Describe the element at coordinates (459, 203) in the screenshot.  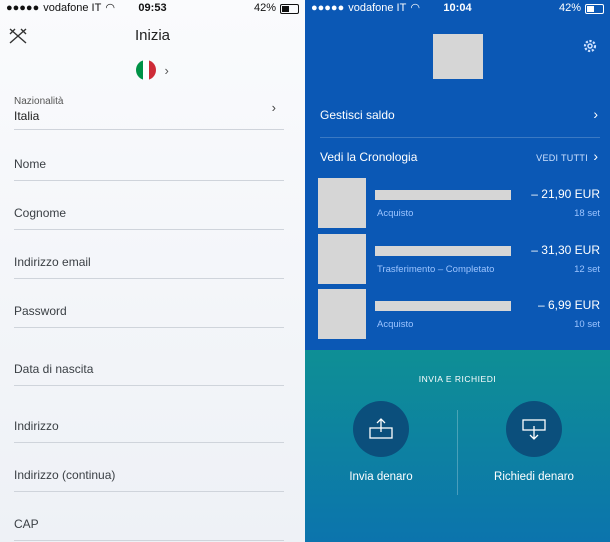
I see `transaction-row: Acquisto – 21,90 EUR 18 set` at that location.